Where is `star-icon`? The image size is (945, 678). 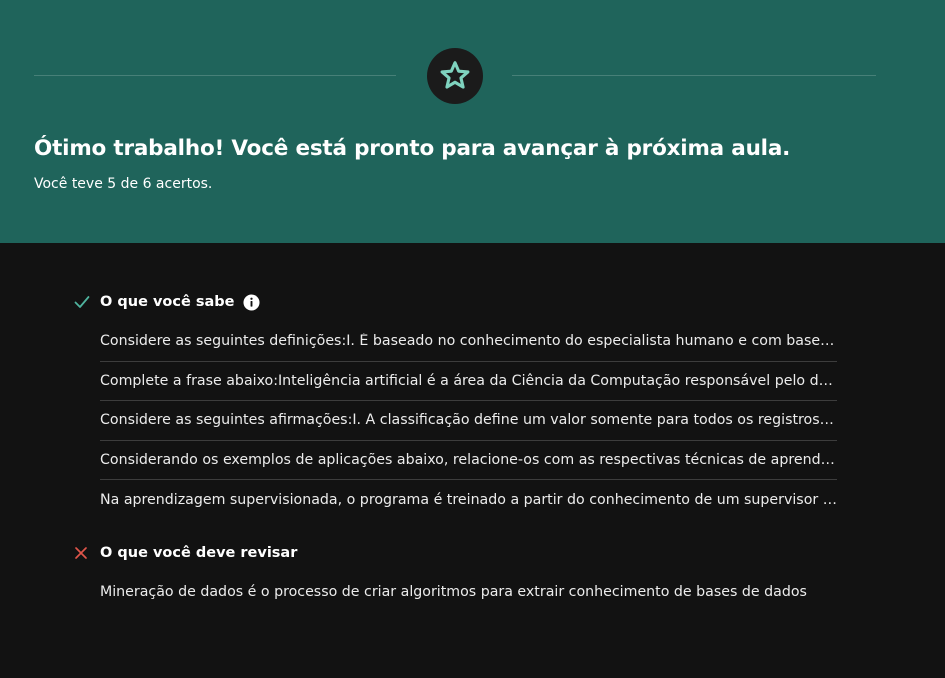
star-icon is located at coordinates (455, 75).